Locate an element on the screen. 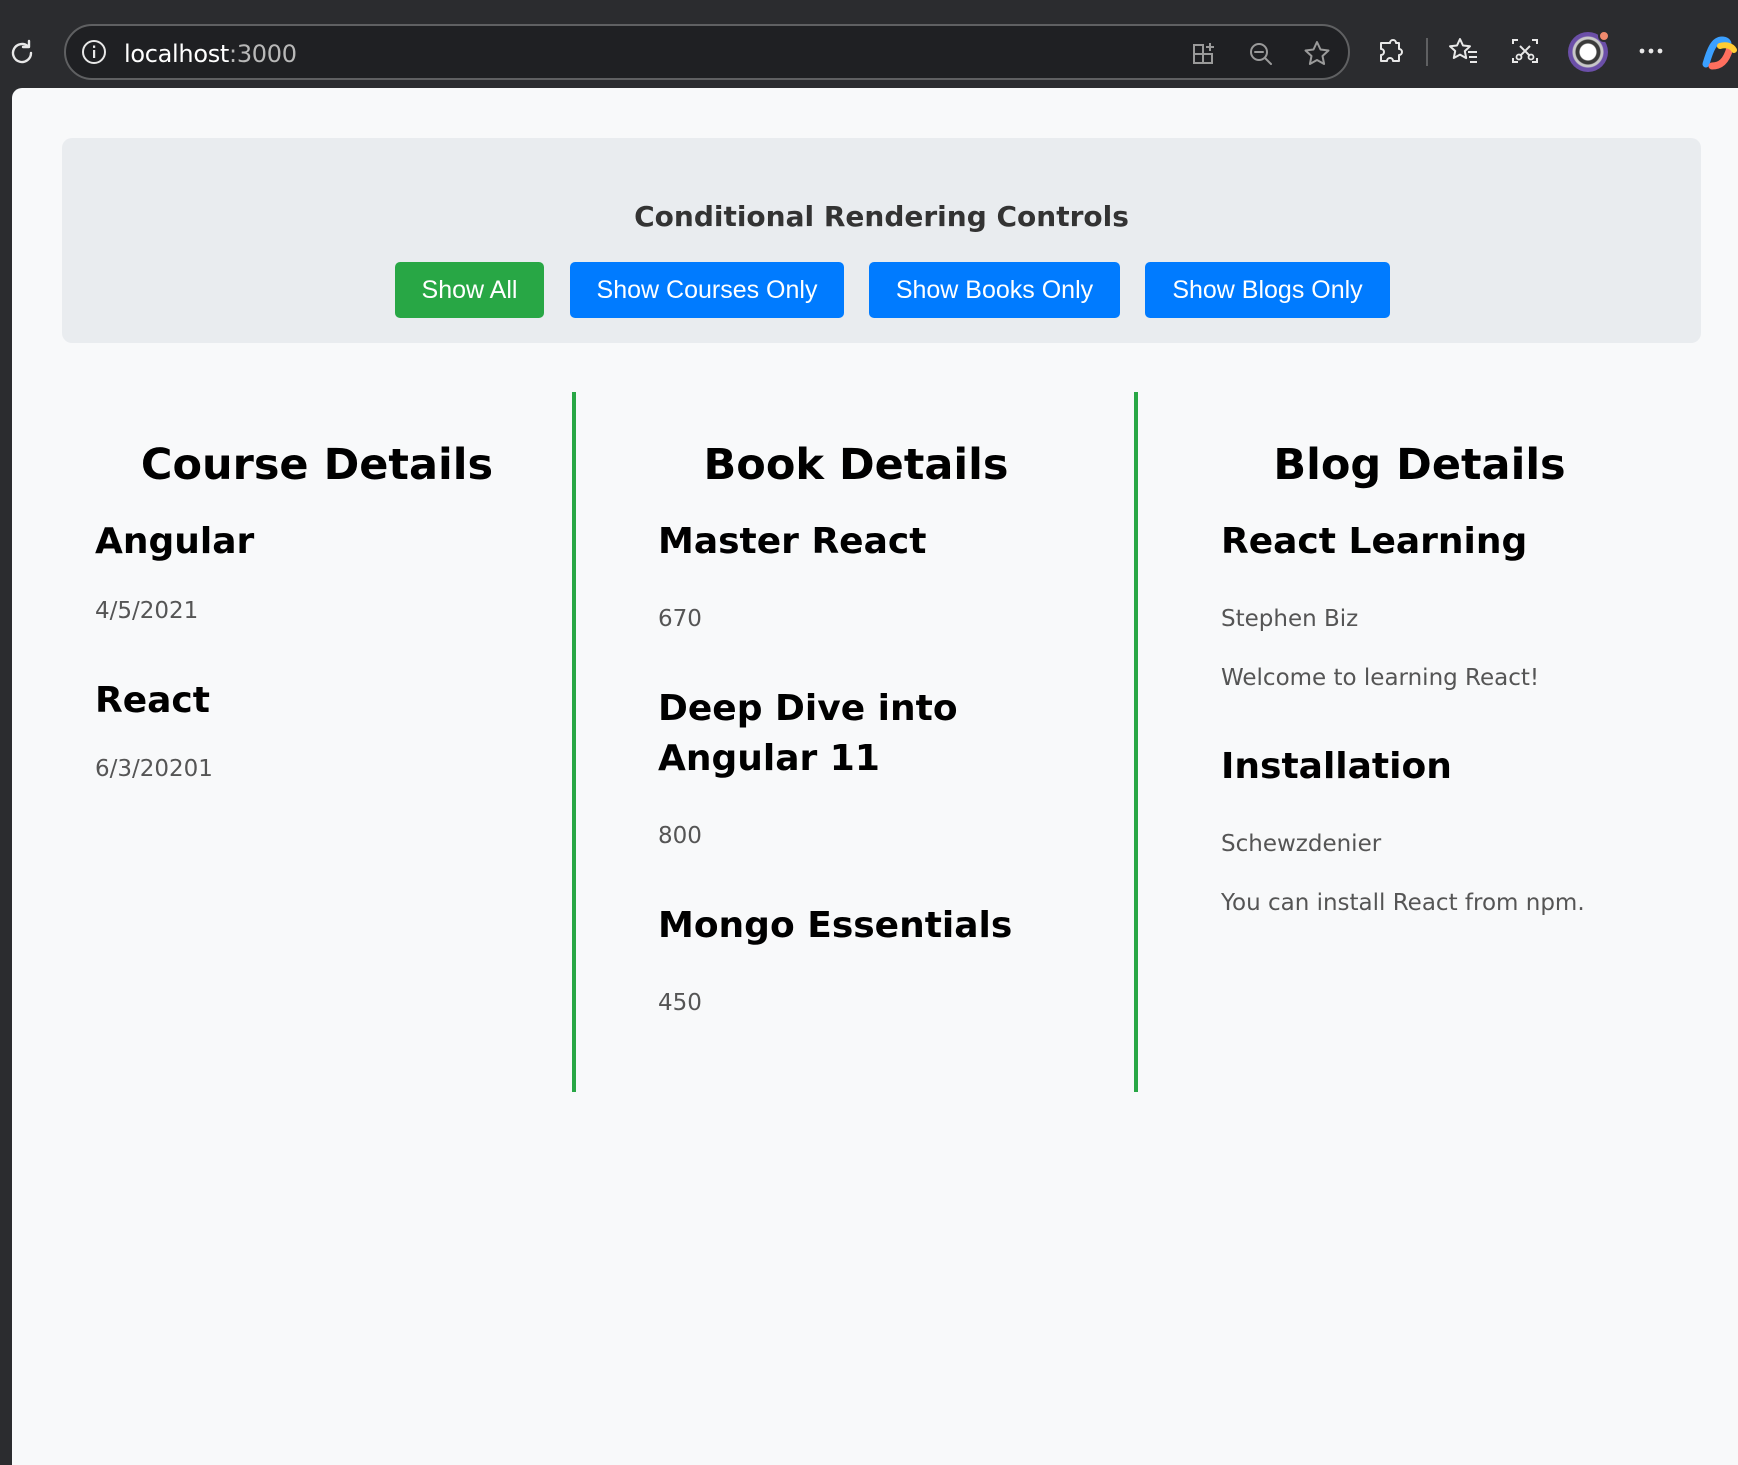 The height and width of the screenshot is (1465, 1738). browser-toolbar: localhost:3000 is located at coordinates (869, 44).